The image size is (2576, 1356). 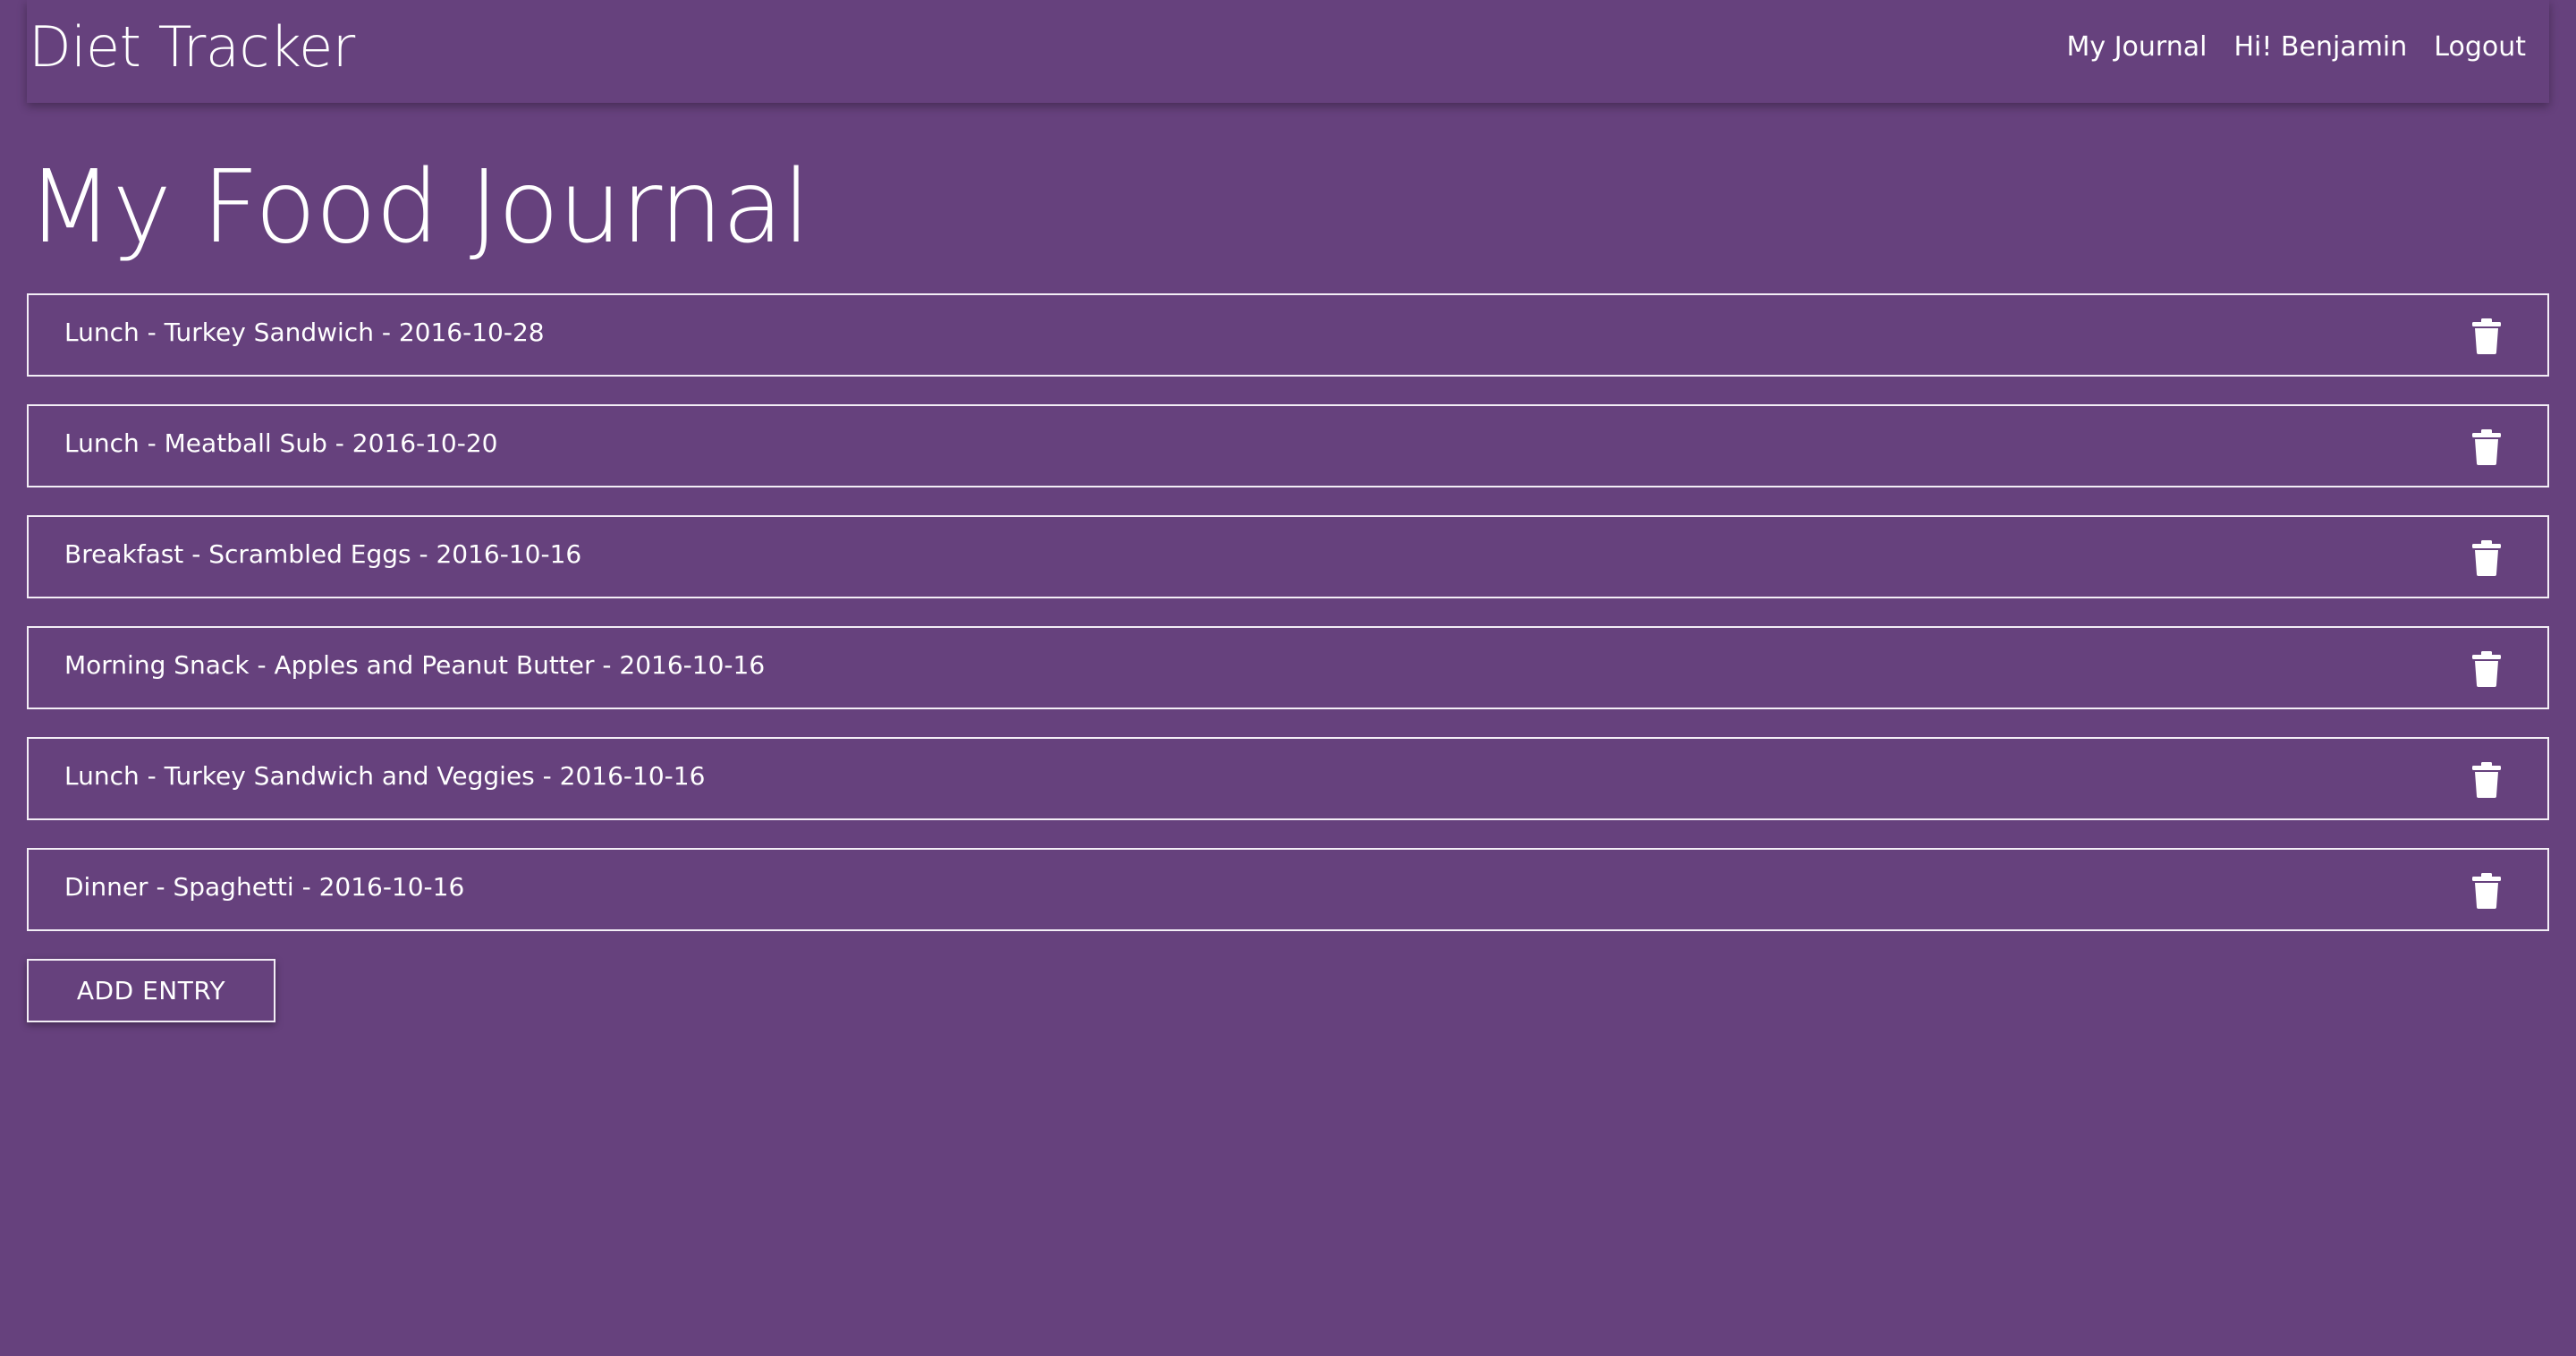 I want to click on nav-links: My Journal Hi! Benjamin Logout, so click(x=2283, y=47).